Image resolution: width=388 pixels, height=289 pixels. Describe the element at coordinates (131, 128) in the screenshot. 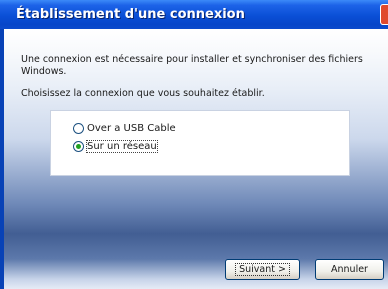

I see `usb-option-label: Over a USB Cable` at that location.